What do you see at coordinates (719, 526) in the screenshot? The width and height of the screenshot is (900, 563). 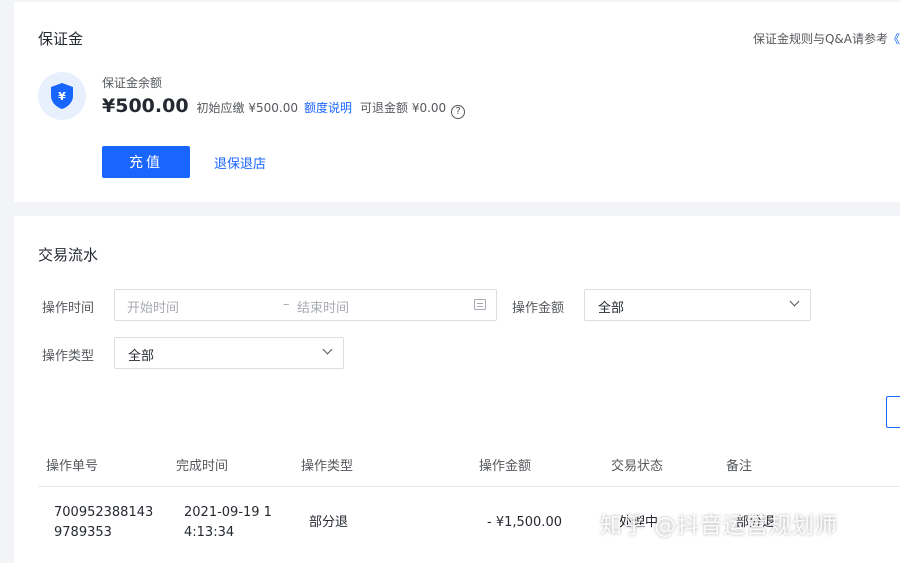 I see `watermark: 知乎 @抖音运营规划师` at bounding box center [719, 526].